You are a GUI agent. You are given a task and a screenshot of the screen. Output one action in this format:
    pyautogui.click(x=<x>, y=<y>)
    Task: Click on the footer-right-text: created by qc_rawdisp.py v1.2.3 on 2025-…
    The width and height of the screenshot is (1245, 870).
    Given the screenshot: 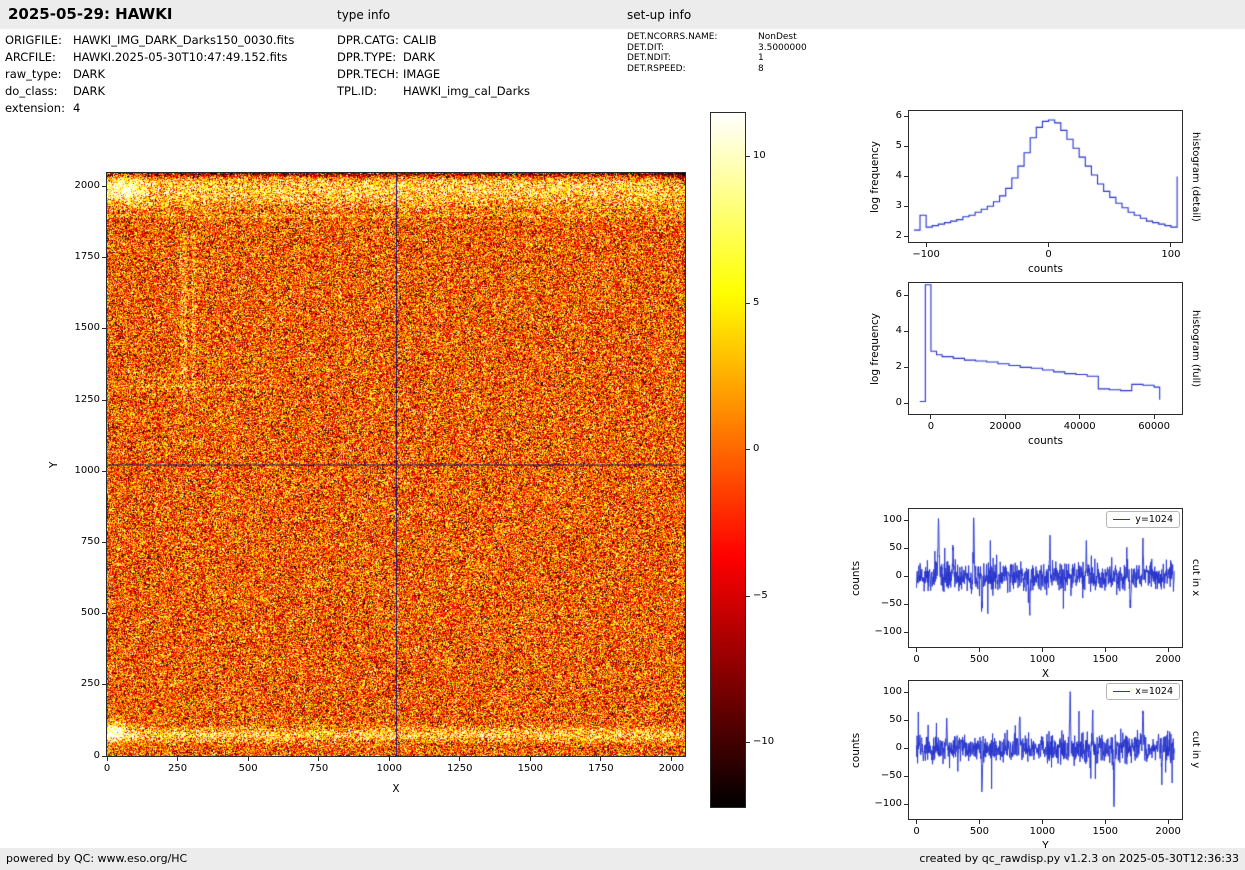 What is the action you would take?
    pyautogui.click(x=1079, y=858)
    